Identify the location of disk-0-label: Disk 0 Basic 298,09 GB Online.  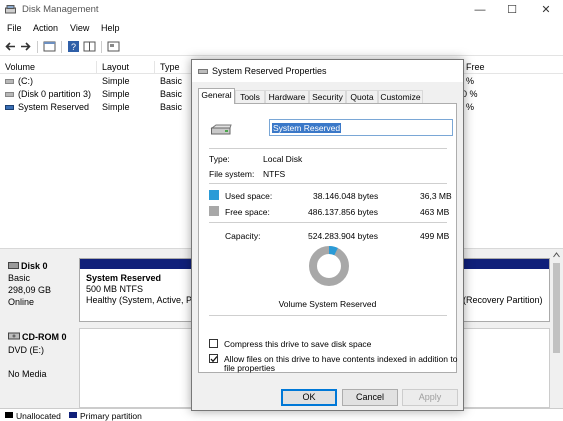
(40, 290).